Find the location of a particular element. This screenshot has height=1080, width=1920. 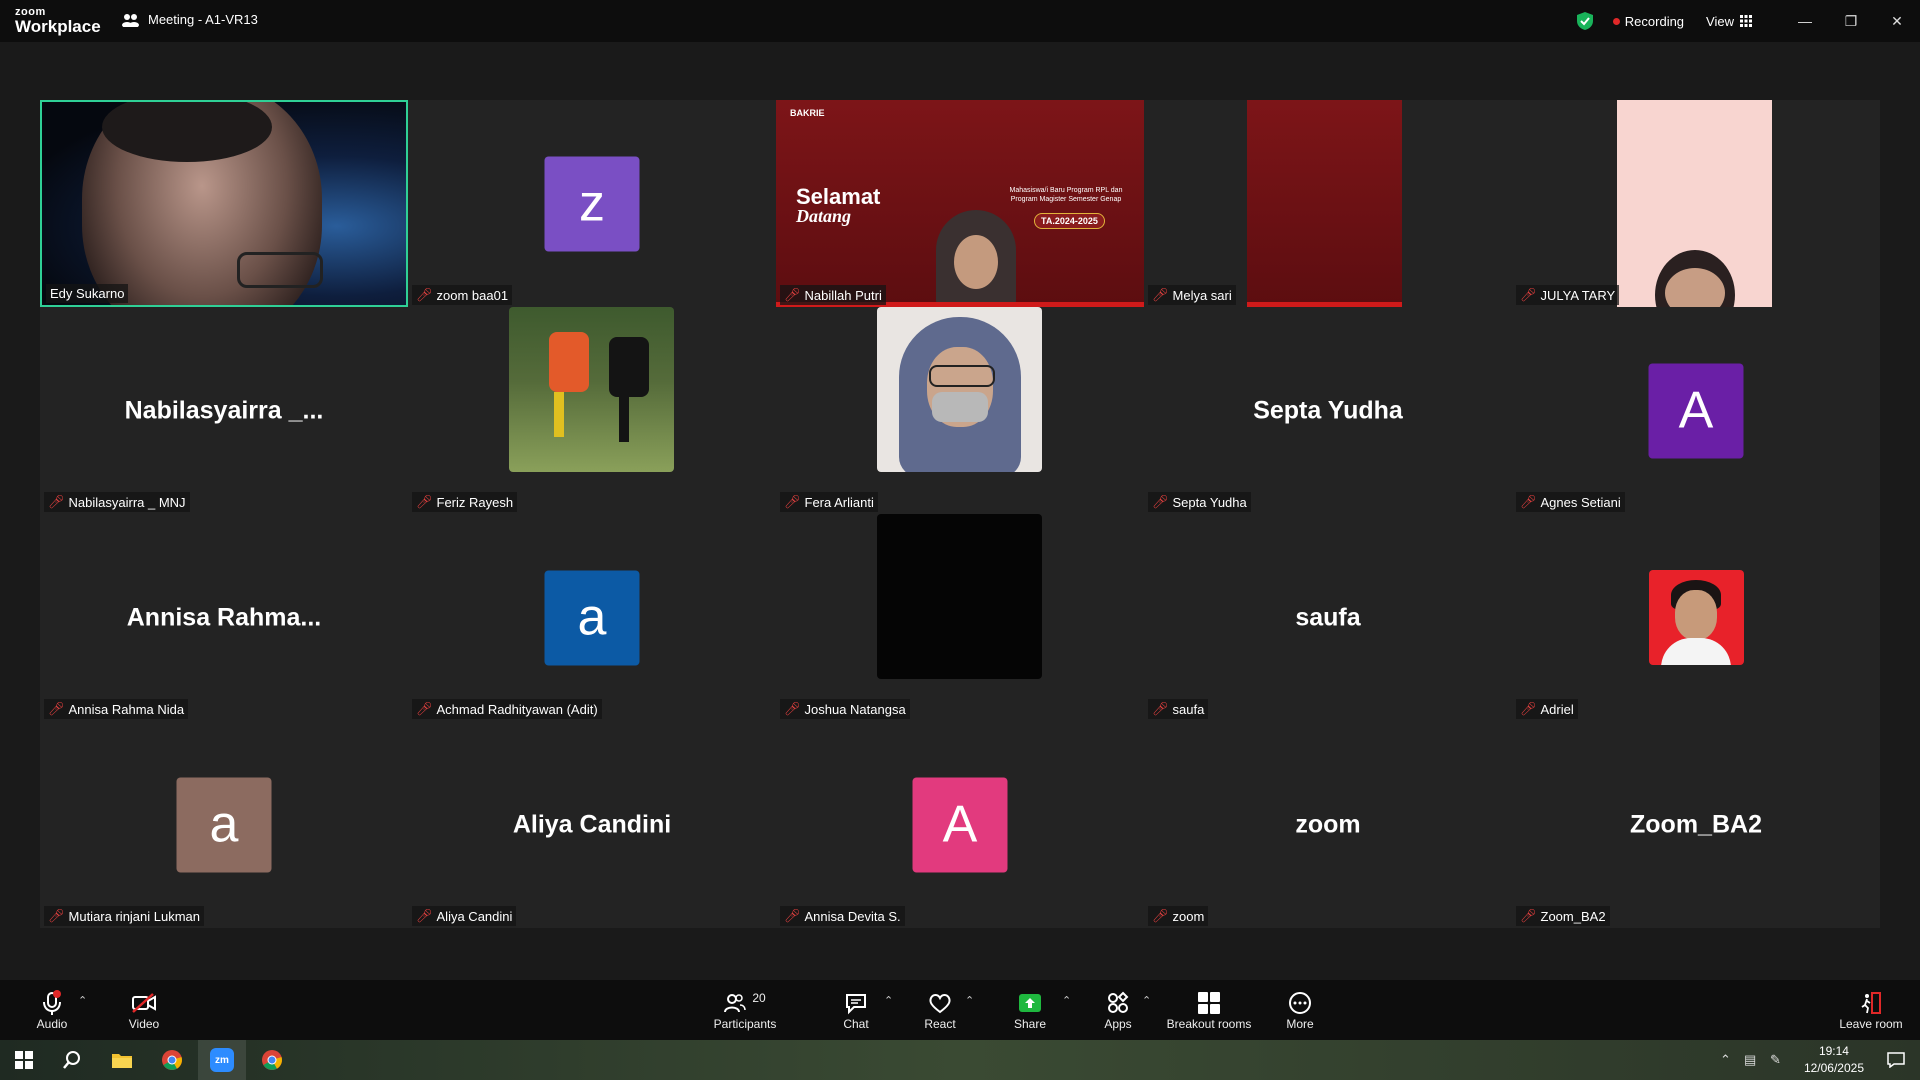

participant-name: Edy Sukarno is located at coordinates (87, 293).